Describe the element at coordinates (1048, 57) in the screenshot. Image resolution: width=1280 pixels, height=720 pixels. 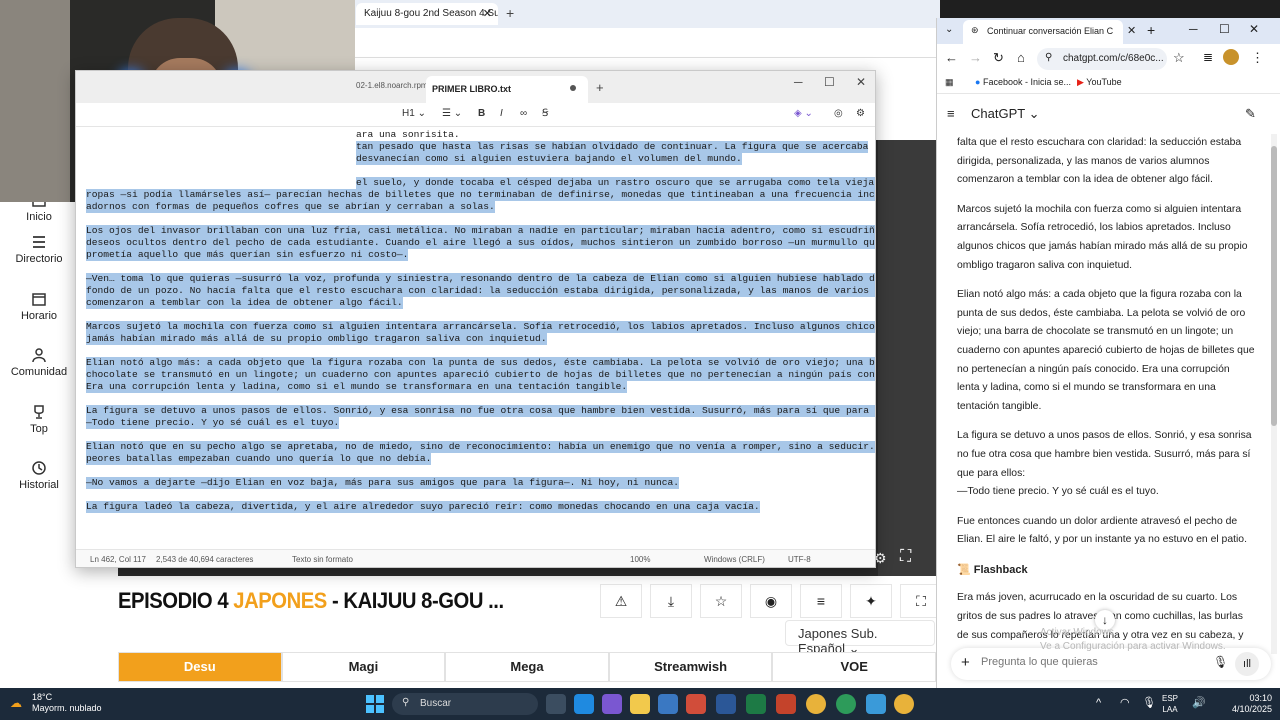
I see `site-info-icon: ⚲` at that location.